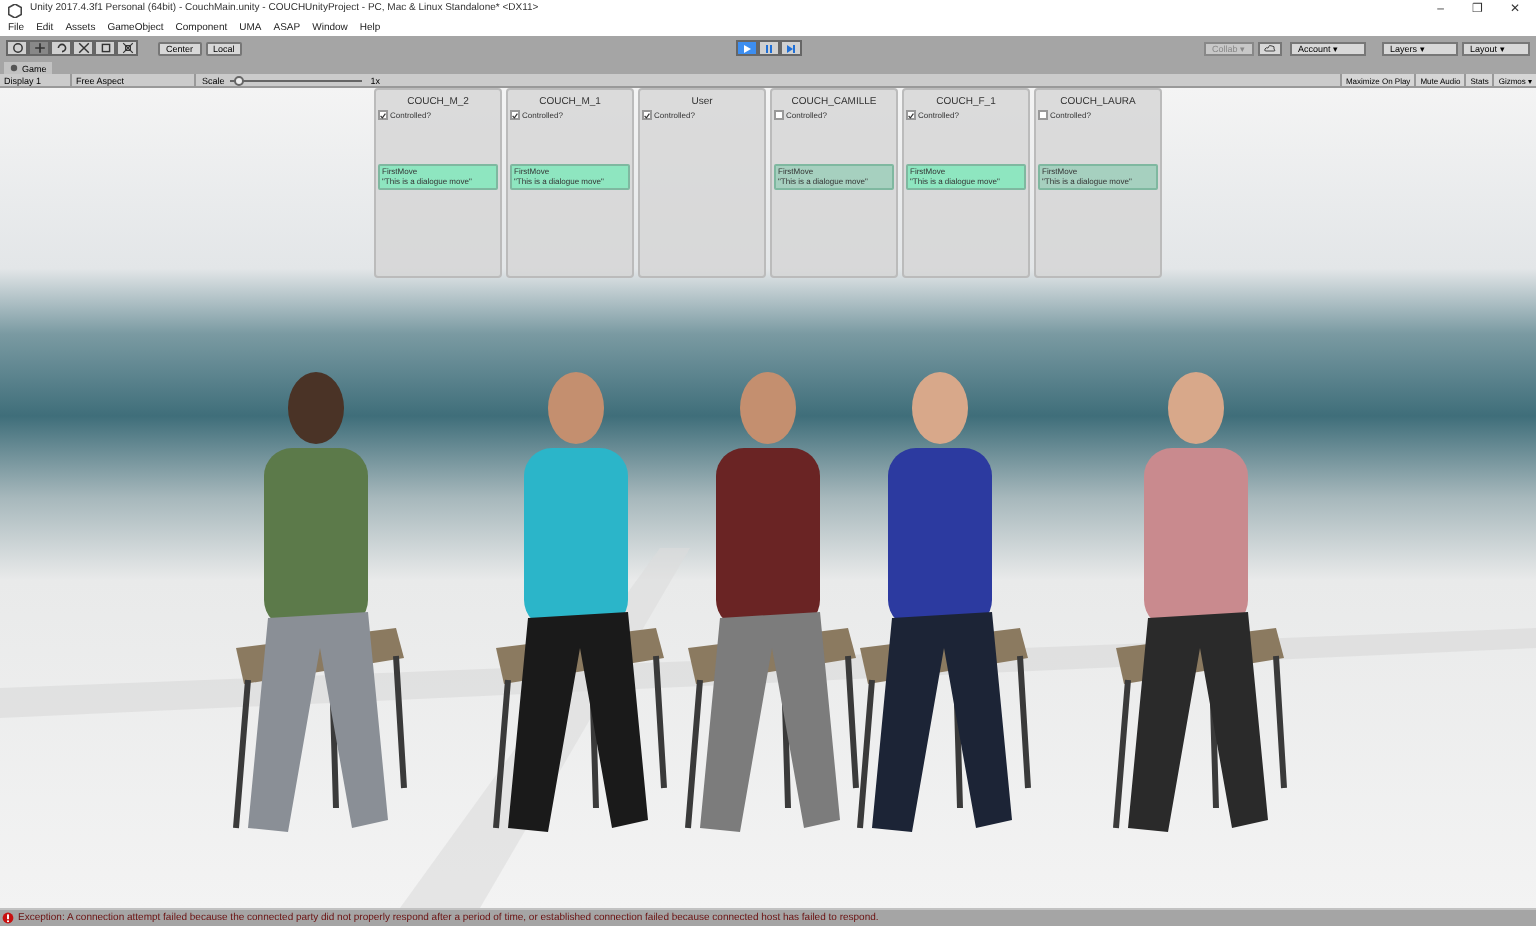 Image resolution: width=1536 pixels, height=926 pixels. I want to click on step-button, so click(791, 48).